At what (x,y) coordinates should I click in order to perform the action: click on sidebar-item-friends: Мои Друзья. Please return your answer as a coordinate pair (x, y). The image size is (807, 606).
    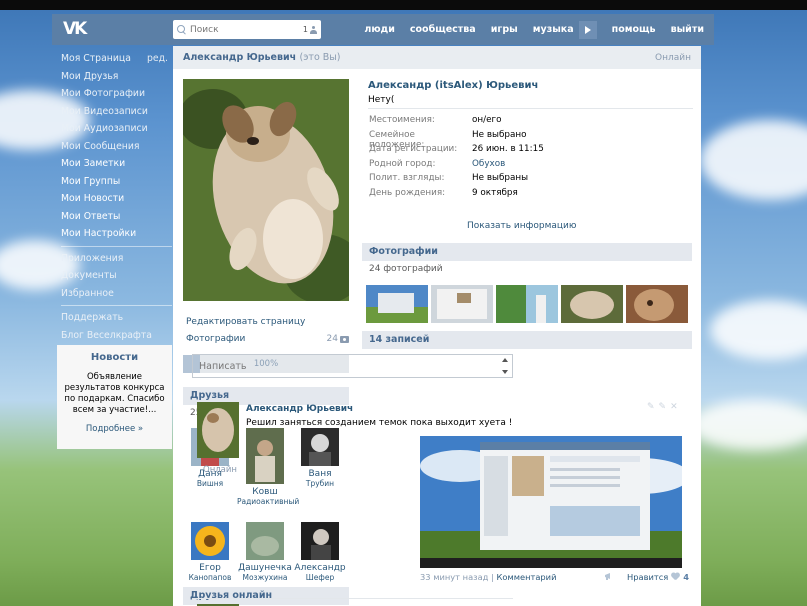
    Looking at the image, I should click on (112, 77).